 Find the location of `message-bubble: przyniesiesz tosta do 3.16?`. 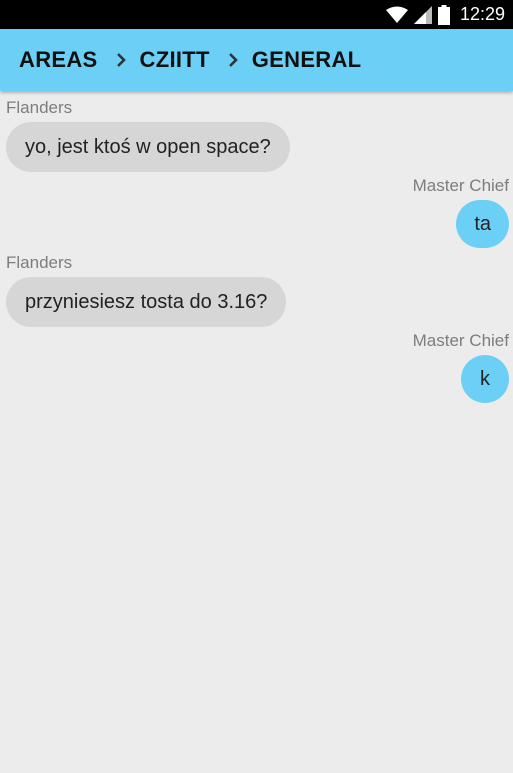

message-bubble: przyniesiesz tosta do 3.16? is located at coordinates (146, 302).